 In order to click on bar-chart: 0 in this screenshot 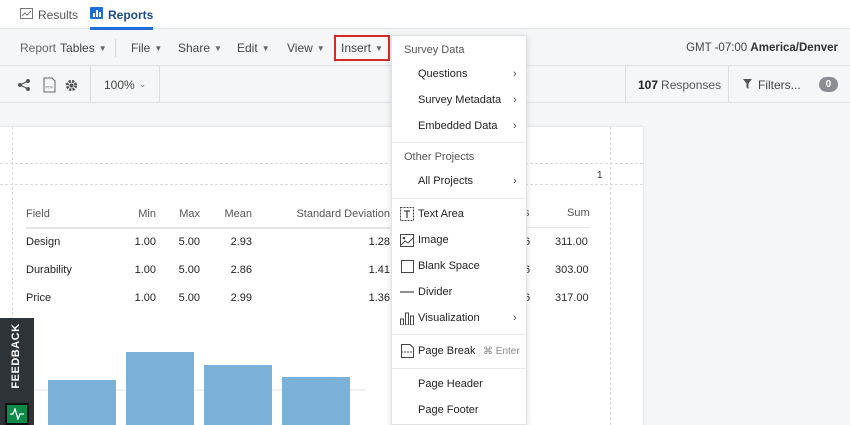, I will do `click(196, 388)`.